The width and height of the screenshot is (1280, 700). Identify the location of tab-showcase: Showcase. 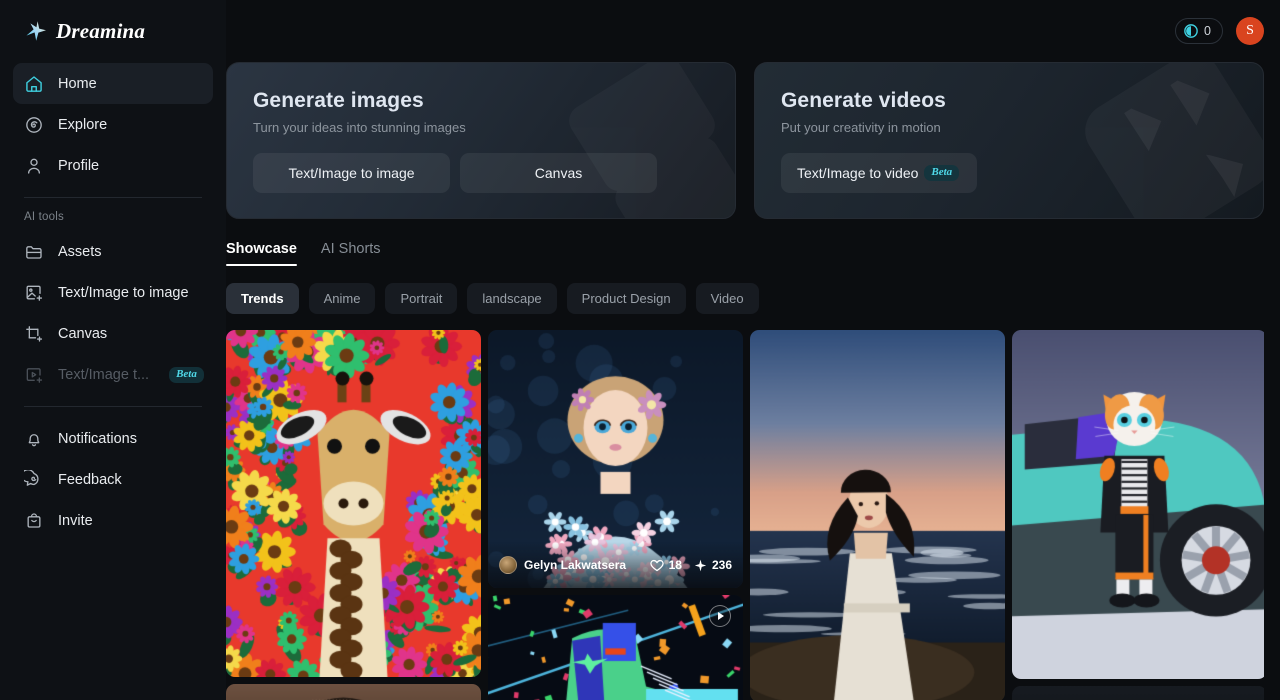
(261, 253).